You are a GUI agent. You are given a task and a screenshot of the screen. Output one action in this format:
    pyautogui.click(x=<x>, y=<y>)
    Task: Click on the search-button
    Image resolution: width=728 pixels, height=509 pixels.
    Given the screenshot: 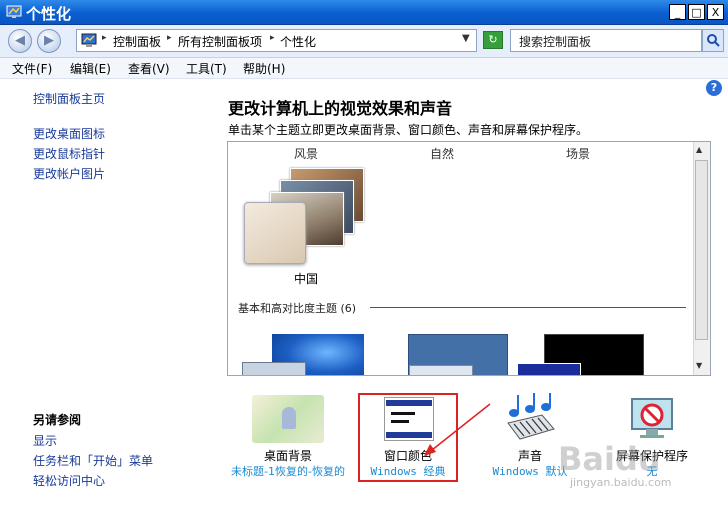 What is the action you would take?
    pyautogui.click(x=713, y=40)
    